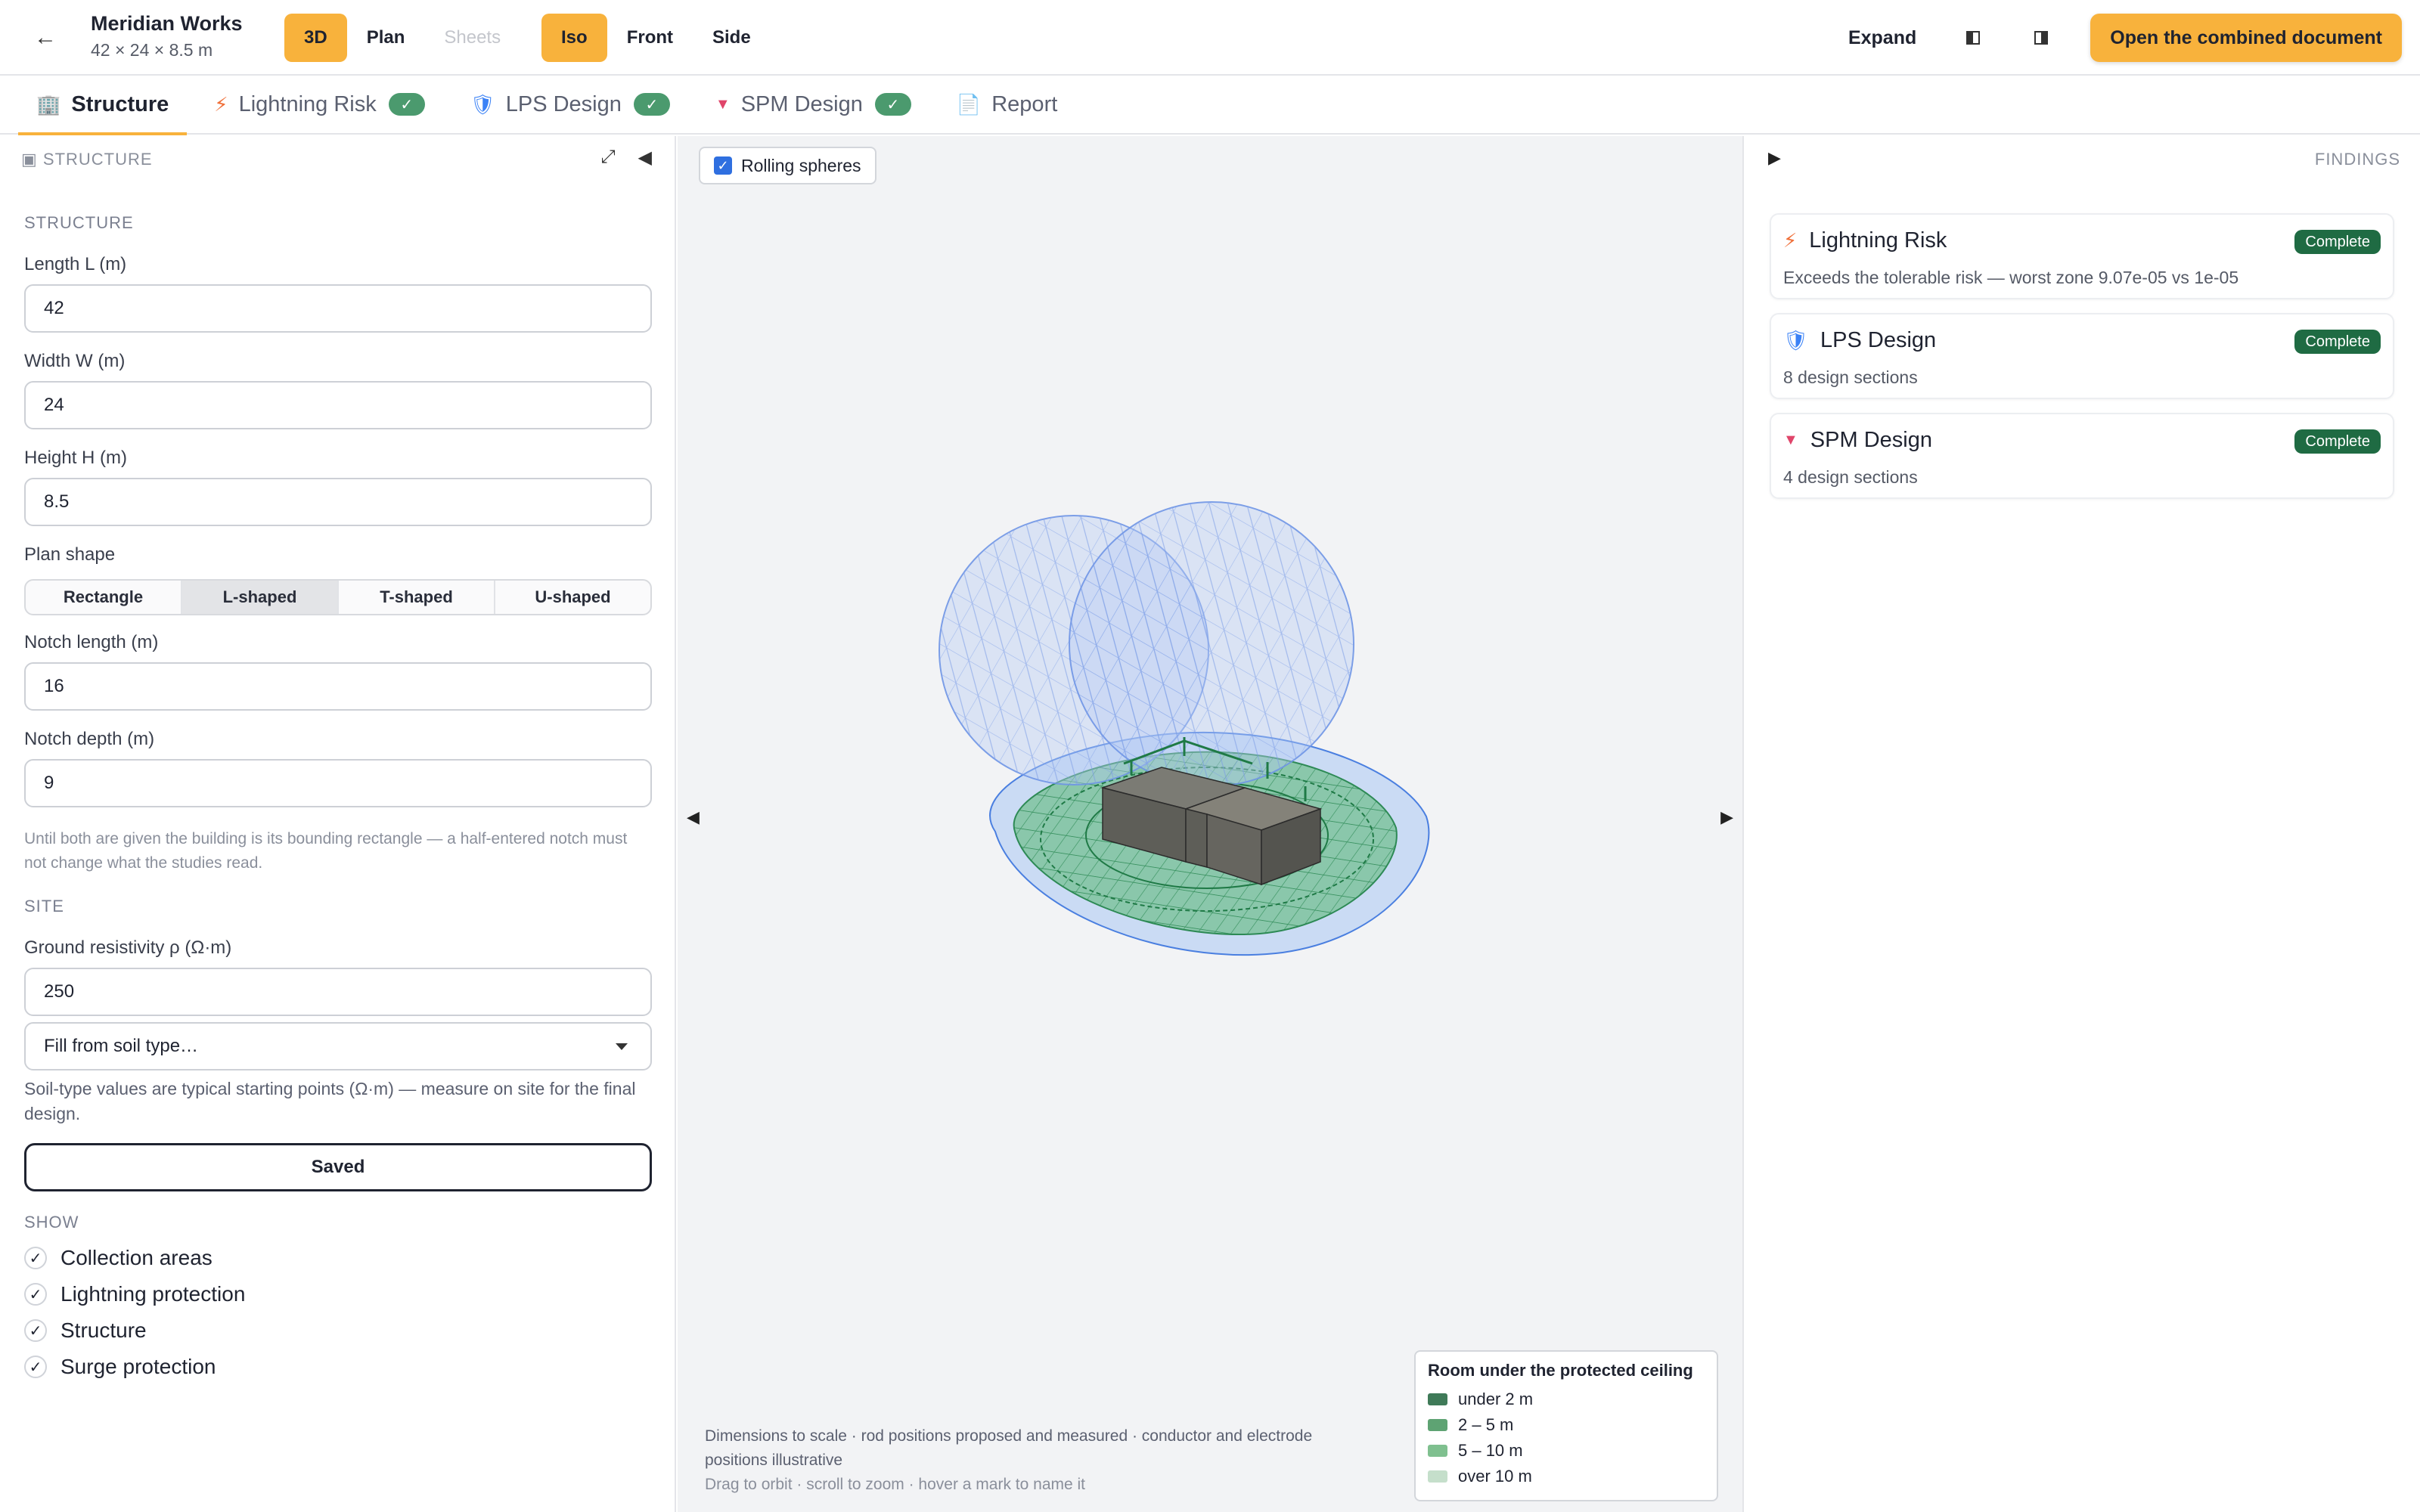 This screenshot has width=2420, height=1512. I want to click on show-item-label: Collection areas, so click(136, 1257).